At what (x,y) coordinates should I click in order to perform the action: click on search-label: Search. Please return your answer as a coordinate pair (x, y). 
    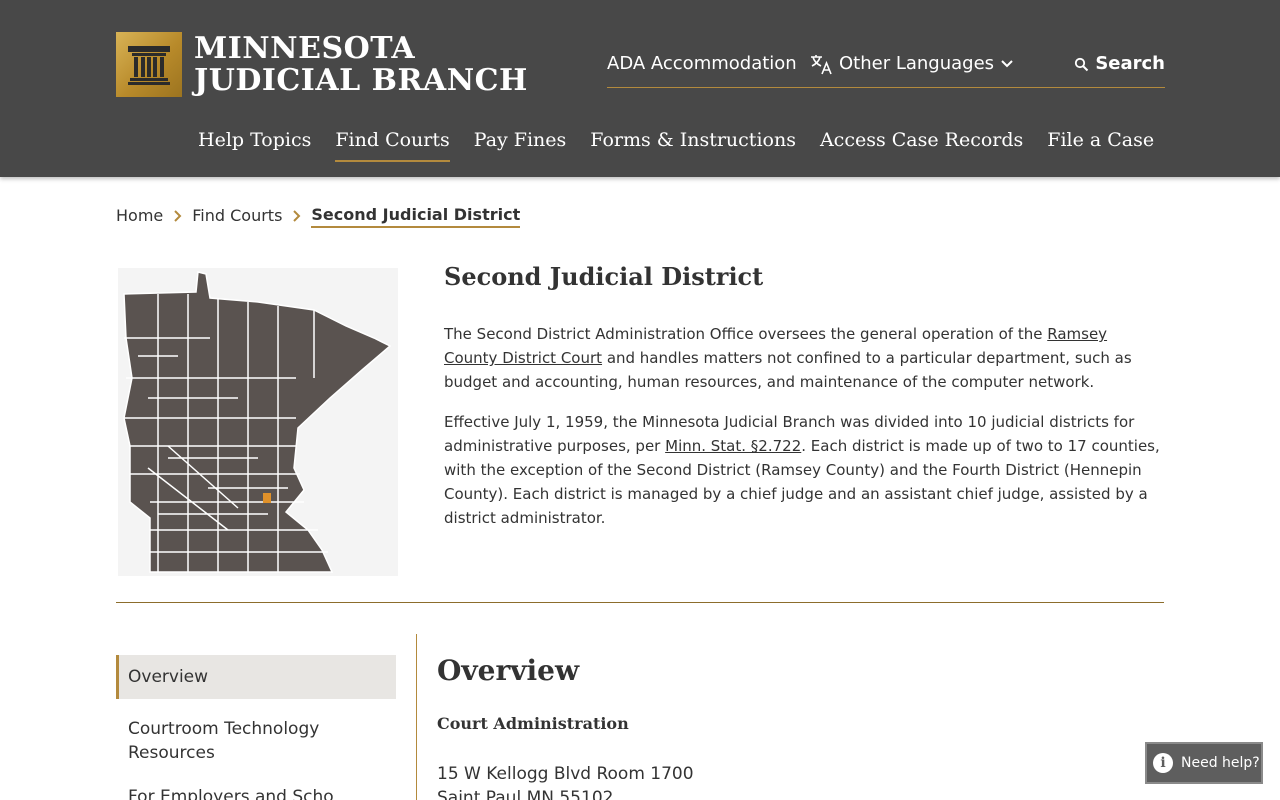
    Looking at the image, I should click on (1130, 63).